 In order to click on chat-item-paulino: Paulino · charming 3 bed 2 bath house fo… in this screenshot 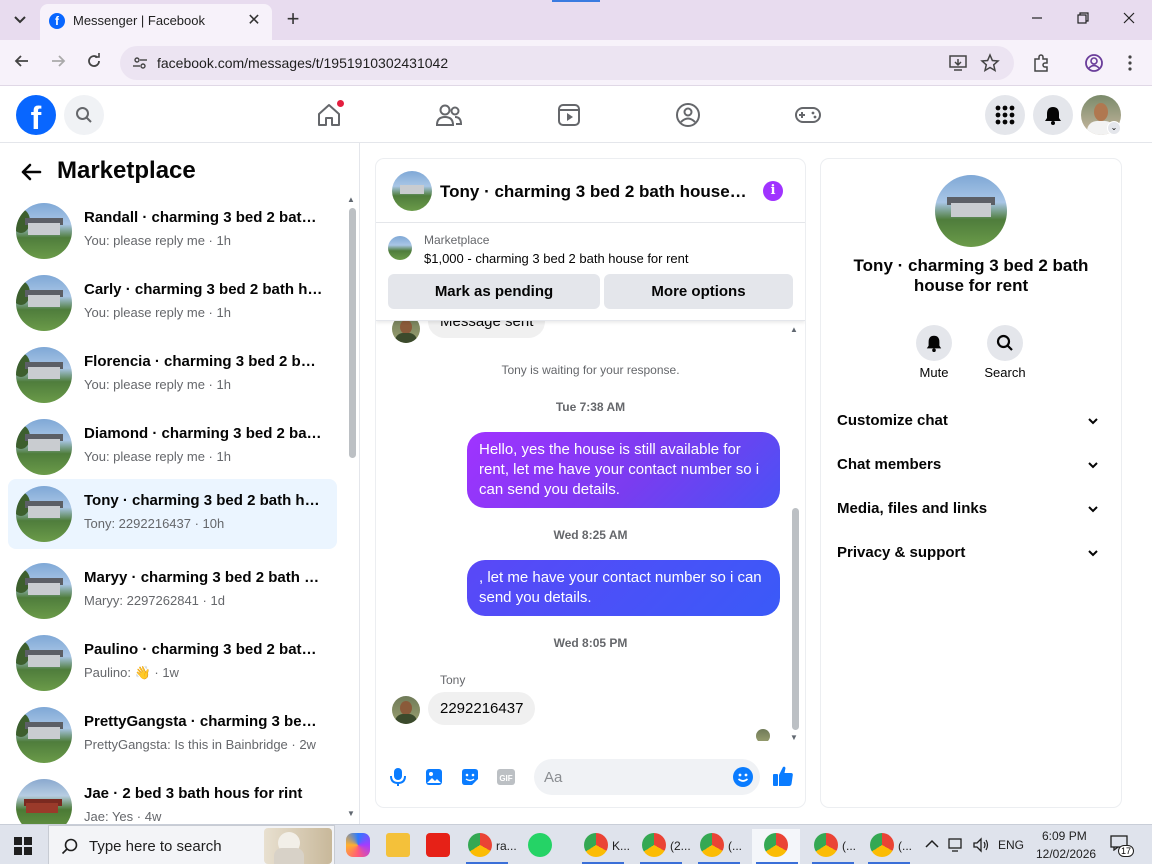, I will do `click(172, 663)`.